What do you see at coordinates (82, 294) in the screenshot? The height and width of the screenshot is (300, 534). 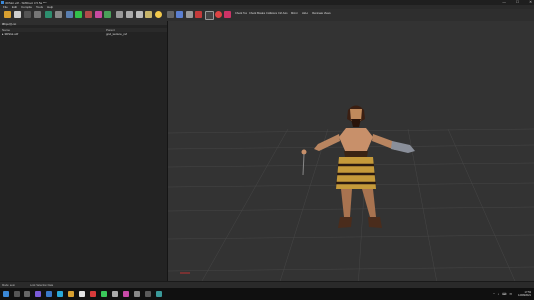 I see `app3-icon` at bounding box center [82, 294].